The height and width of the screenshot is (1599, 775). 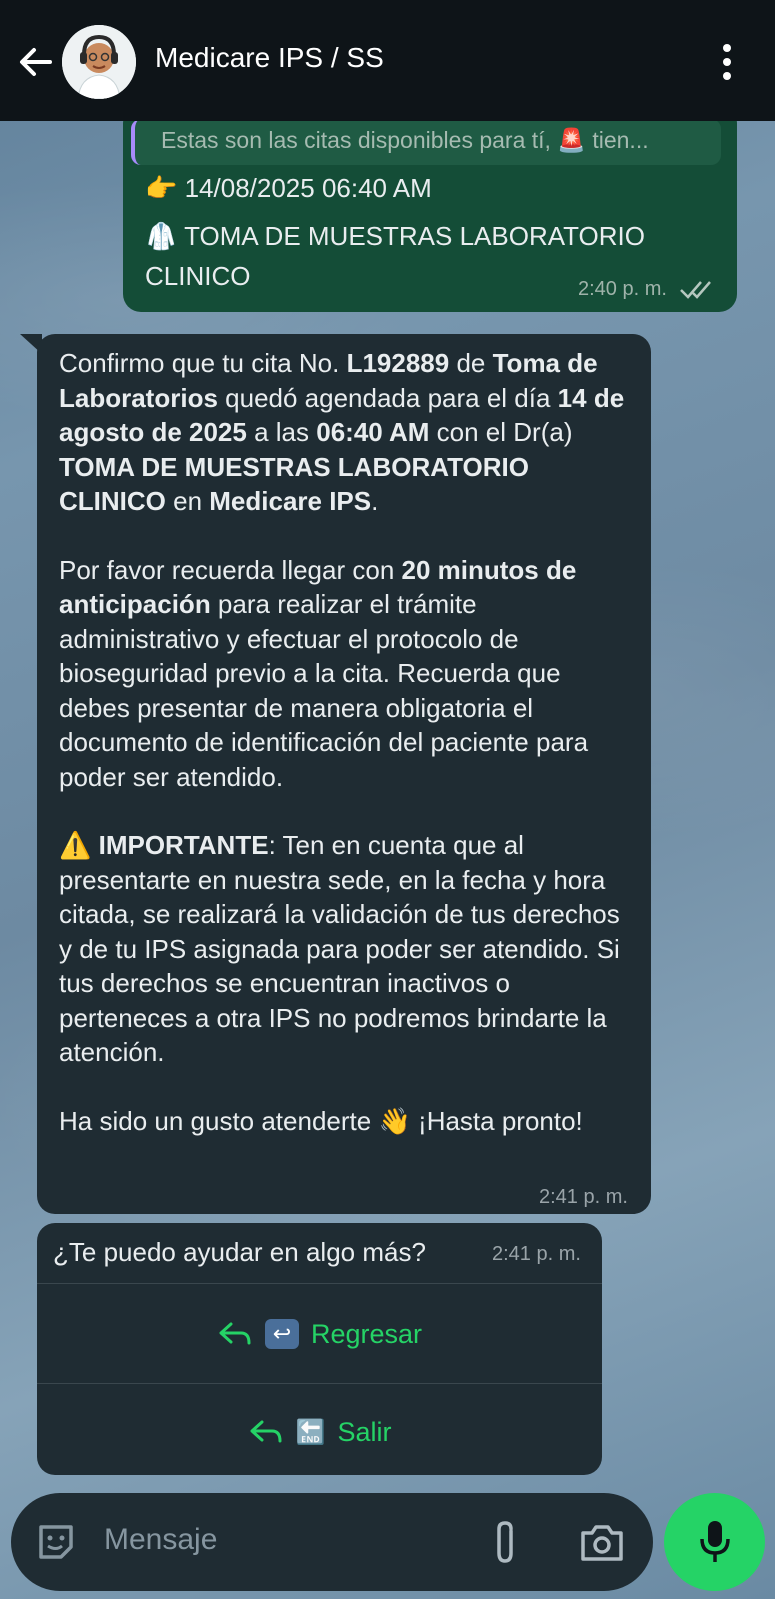 What do you see at coordinates (56, 1542) in the screenshot?
I see `sticker-icon` at bounding box center [56, 1542].